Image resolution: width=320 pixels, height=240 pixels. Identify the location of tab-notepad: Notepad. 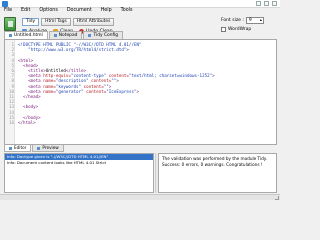
(65, 35).